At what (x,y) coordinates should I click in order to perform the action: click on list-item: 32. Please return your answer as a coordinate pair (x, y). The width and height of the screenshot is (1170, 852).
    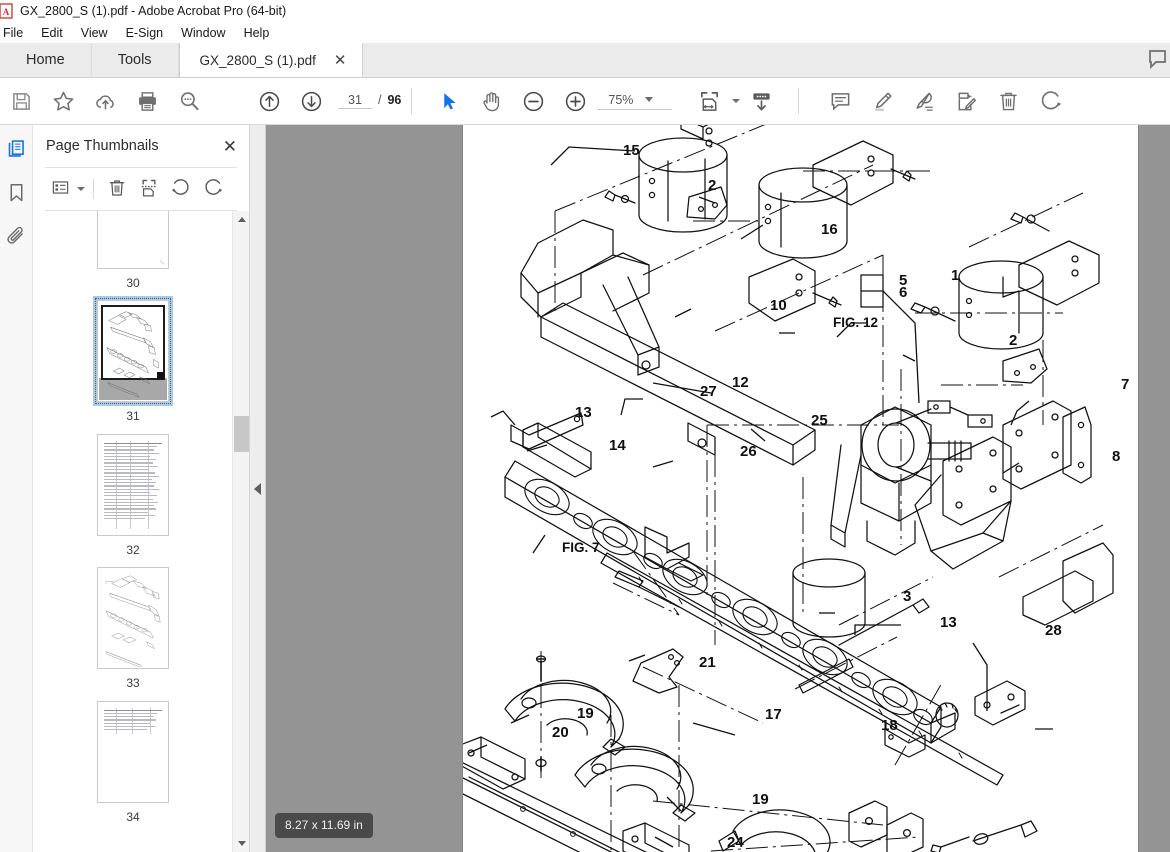
    Looking at the image, I should click on (133, 493).